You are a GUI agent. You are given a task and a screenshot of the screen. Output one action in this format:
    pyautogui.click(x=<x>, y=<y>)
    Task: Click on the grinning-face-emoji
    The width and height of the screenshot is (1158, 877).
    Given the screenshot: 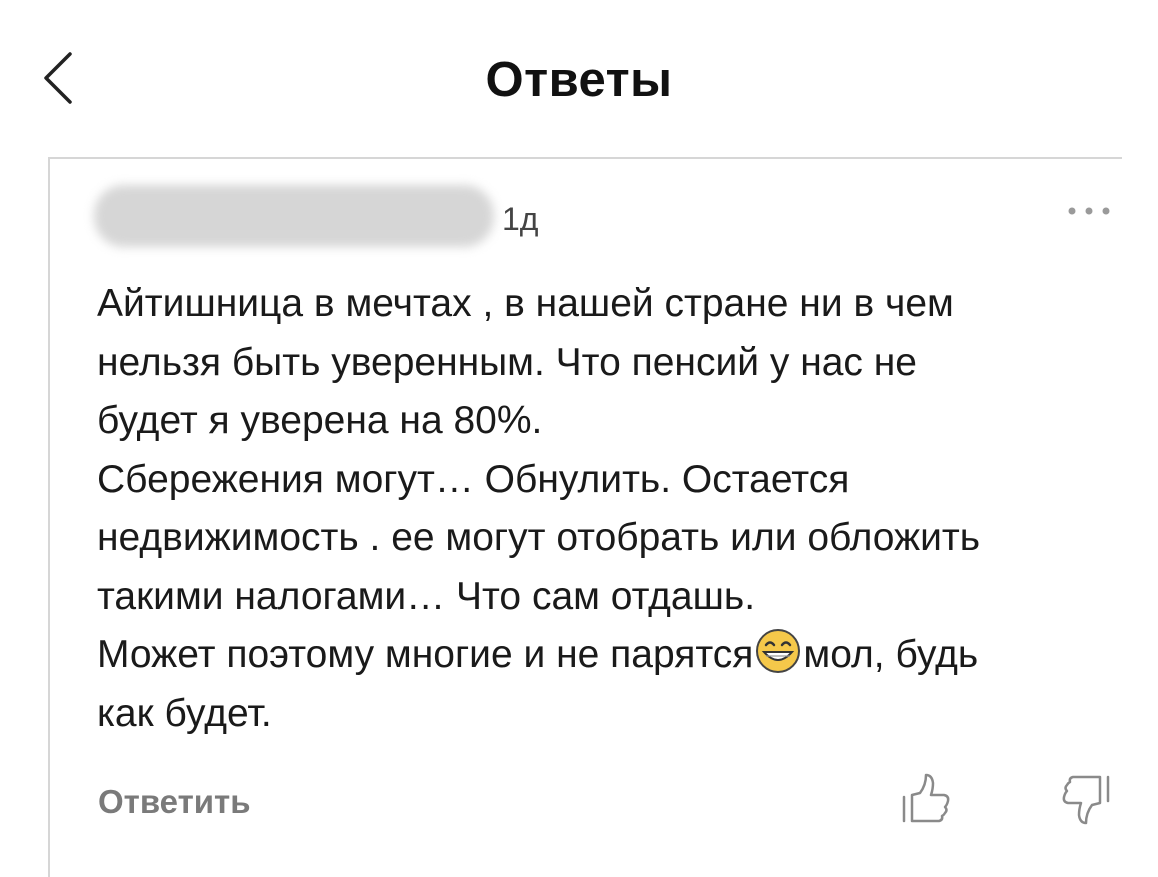 What is the action you would take?
    pyautogui.click(x=778, y=651)
    